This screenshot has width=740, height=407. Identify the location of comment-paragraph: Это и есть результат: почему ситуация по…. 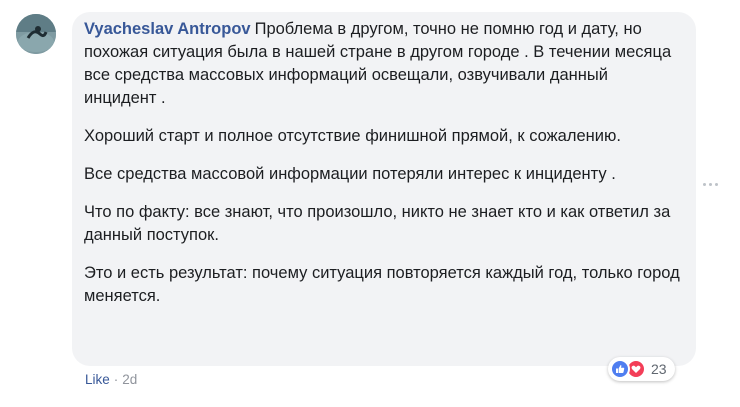
(382, 284).